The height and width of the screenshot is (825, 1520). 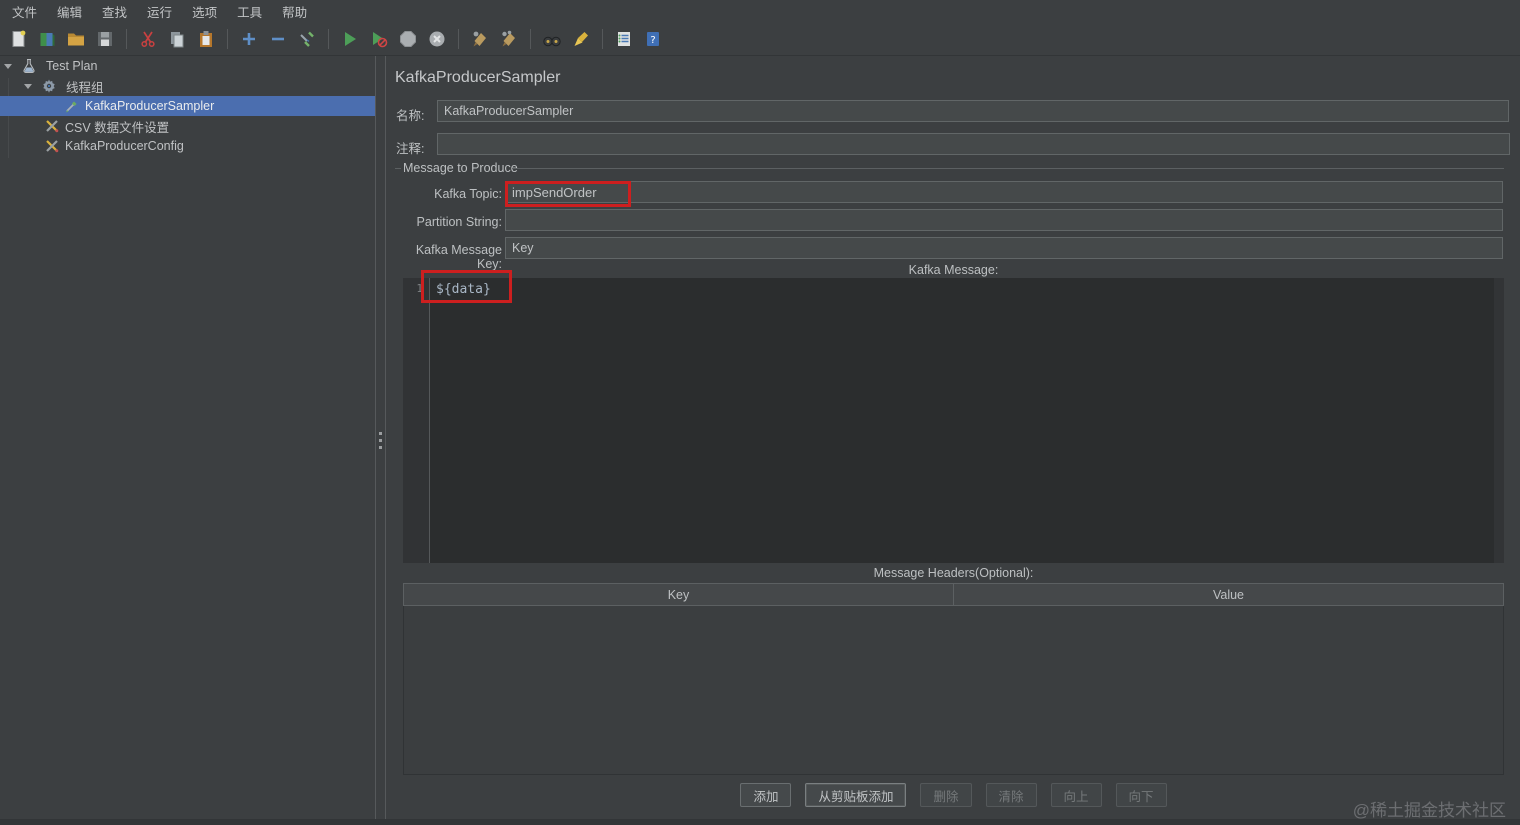 I want to click on copy-icon, so click(x=177, y=40).